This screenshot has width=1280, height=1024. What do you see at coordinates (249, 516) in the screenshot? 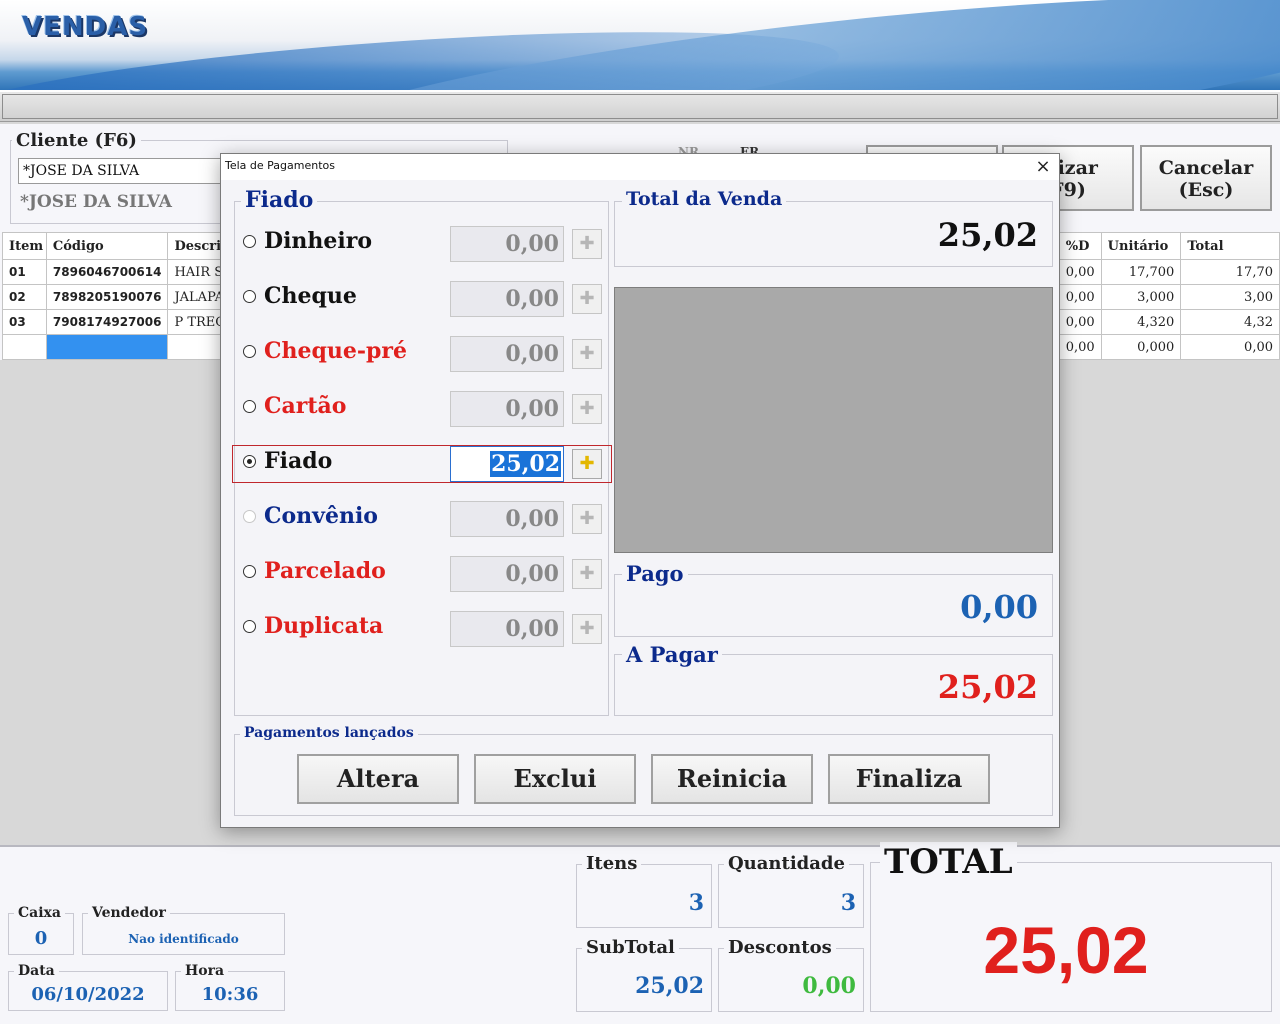
I see `radio-convenio` at bounding box center [249, 516].